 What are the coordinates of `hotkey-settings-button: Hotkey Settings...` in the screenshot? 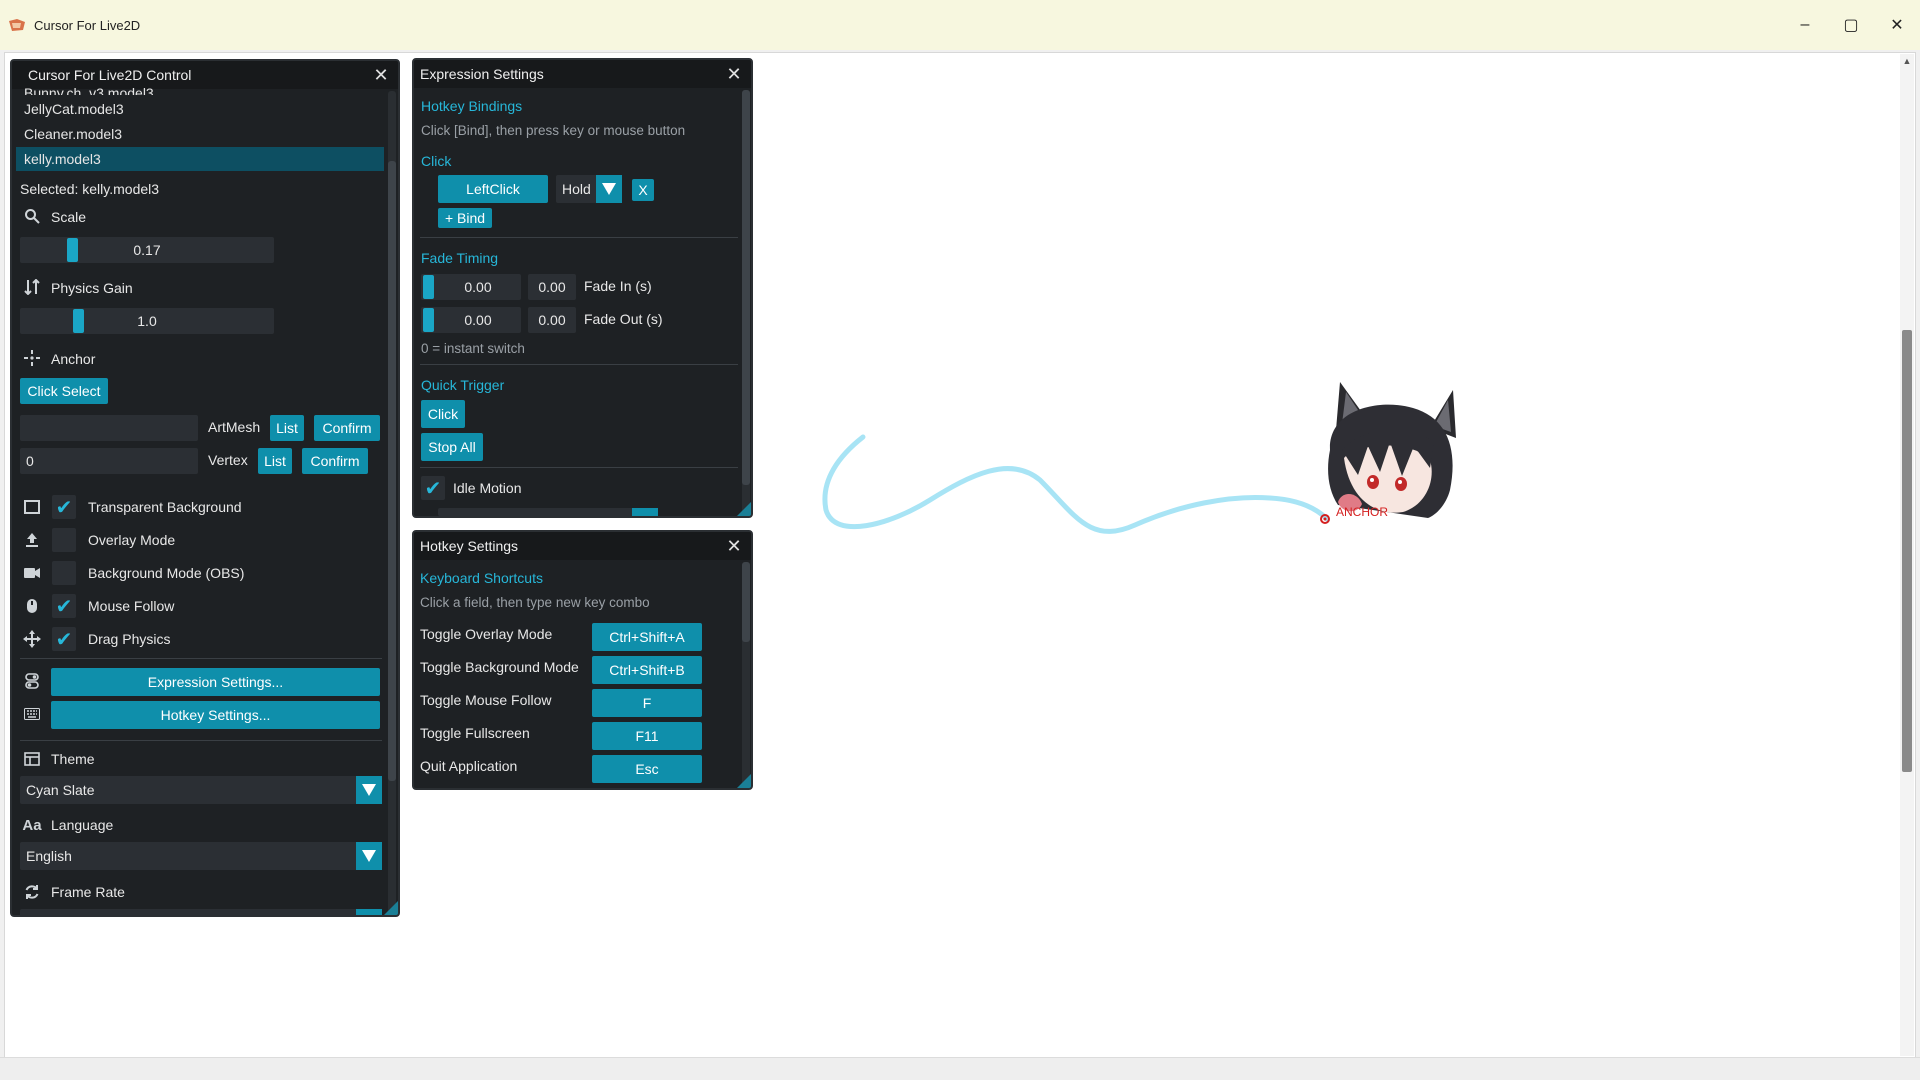 It's located at (215, 715).